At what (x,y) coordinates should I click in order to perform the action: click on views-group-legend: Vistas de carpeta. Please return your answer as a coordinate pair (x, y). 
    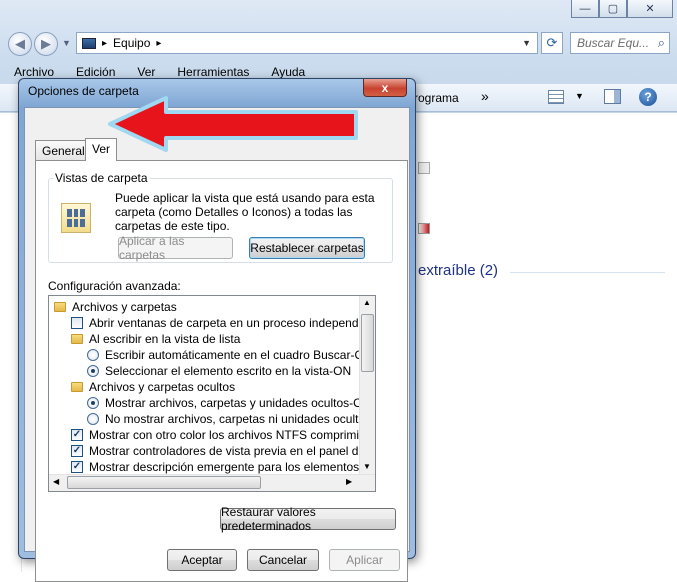
    Looking at the image, I should click on (101, 178).